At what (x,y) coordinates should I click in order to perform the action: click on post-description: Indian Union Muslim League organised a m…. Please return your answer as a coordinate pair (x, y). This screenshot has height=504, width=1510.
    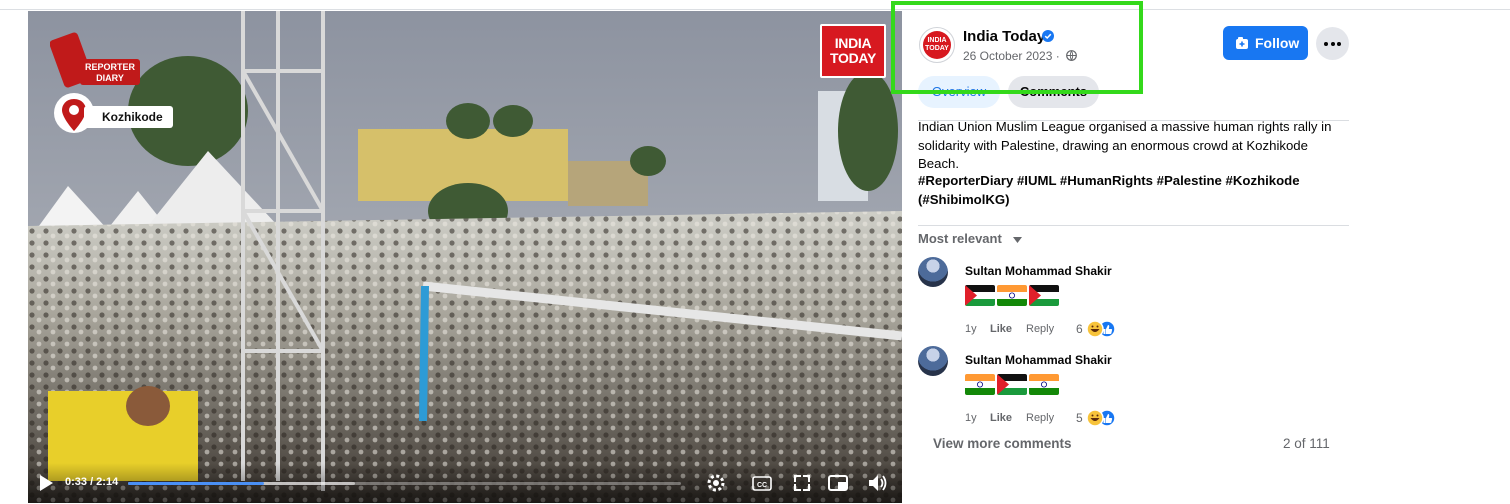
    Looking at the image, I should click on (1125, 145).